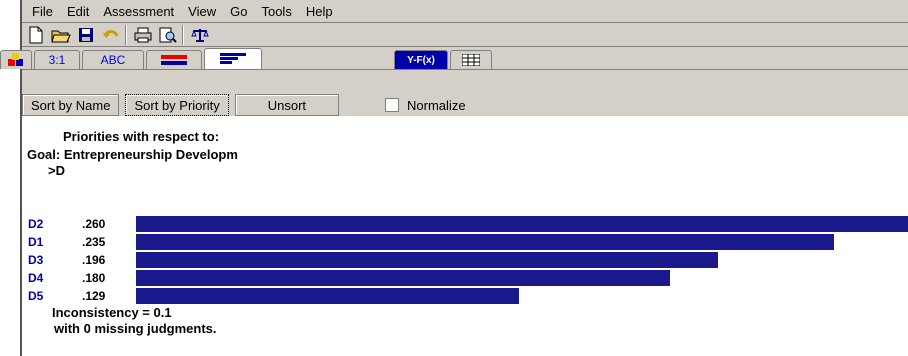  Describe the element at coordinates (392, 105) in the screenshot. I see `normalize-checkbox` at that location.